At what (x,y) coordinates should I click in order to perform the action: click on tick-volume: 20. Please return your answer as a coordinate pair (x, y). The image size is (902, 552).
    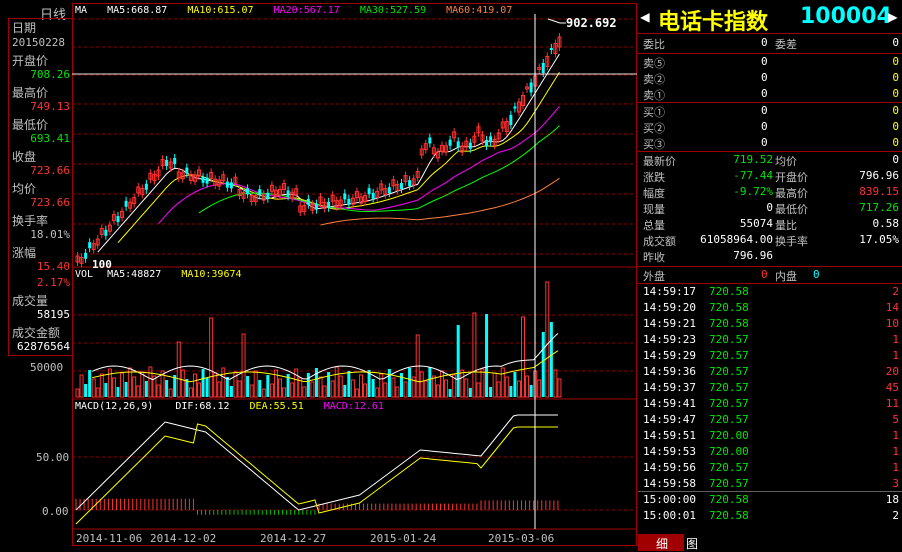
    Looking at the image, I should click on (892, 371).